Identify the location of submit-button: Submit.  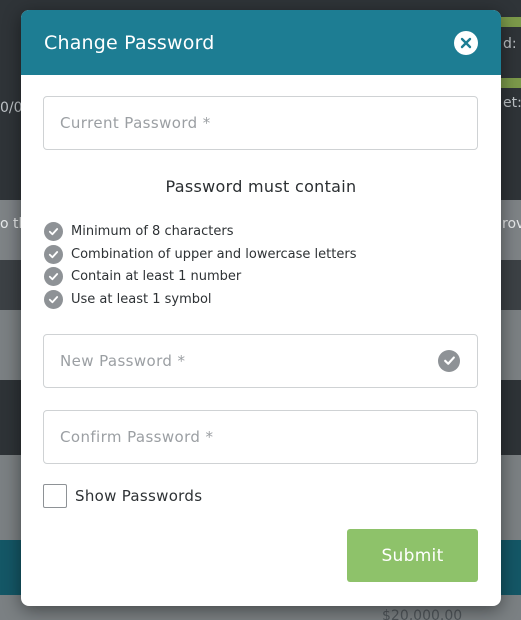
(412, 555).